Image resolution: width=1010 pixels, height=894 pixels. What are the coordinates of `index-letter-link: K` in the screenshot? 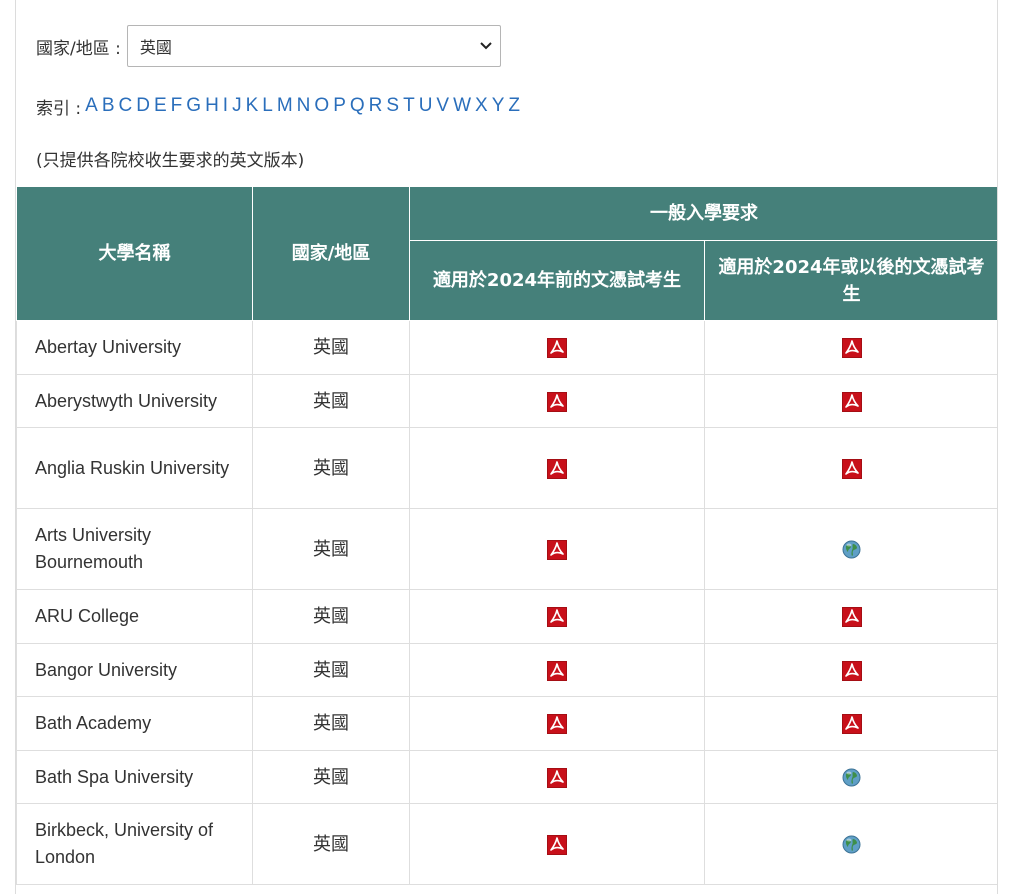 It's located at (252, 106).